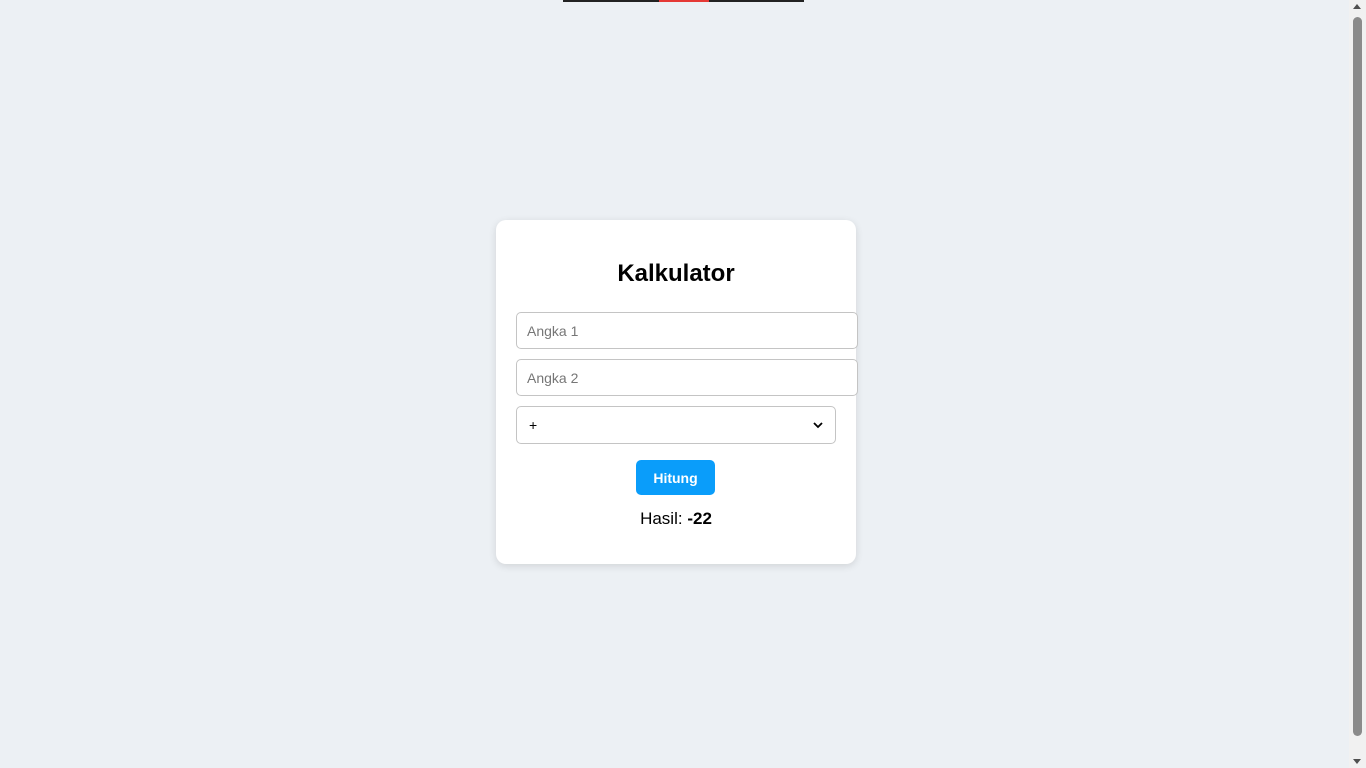  What do you see at coordinates (699, 518) in the screenshot?
I see `result-value: -22` at bounding box center [699, 518].